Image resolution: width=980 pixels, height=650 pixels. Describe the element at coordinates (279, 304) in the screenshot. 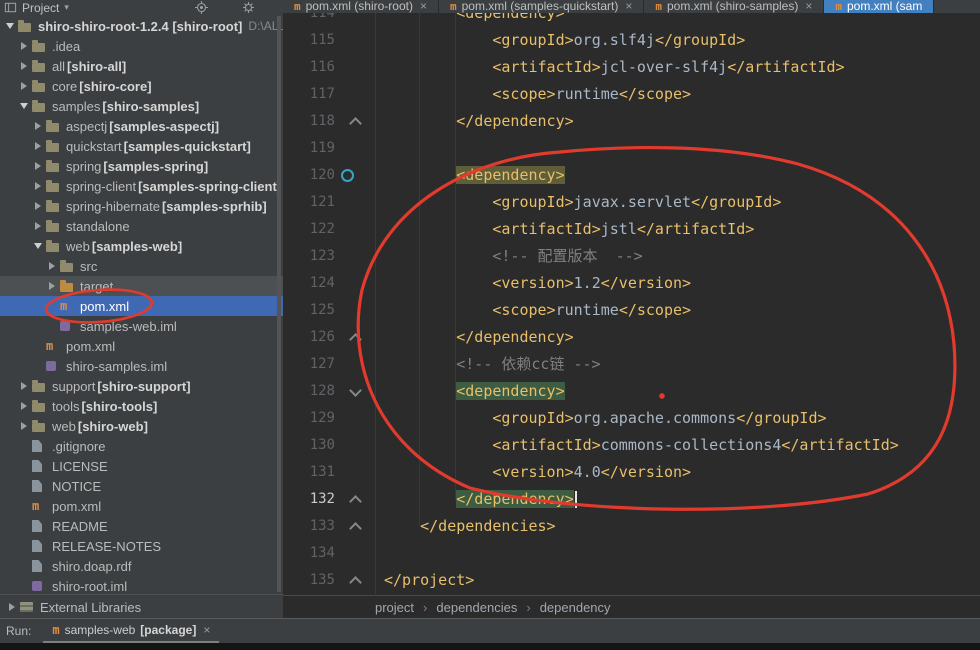

I see `panel-splitter` at that location.